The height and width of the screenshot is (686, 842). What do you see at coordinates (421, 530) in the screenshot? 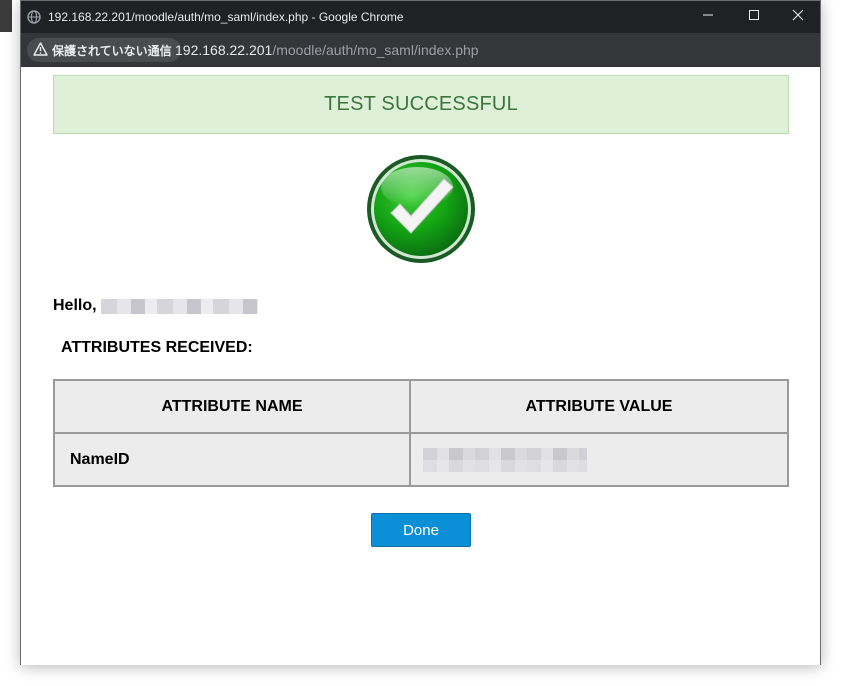
I see `done-button: Done` at bounding box center [421, 530].